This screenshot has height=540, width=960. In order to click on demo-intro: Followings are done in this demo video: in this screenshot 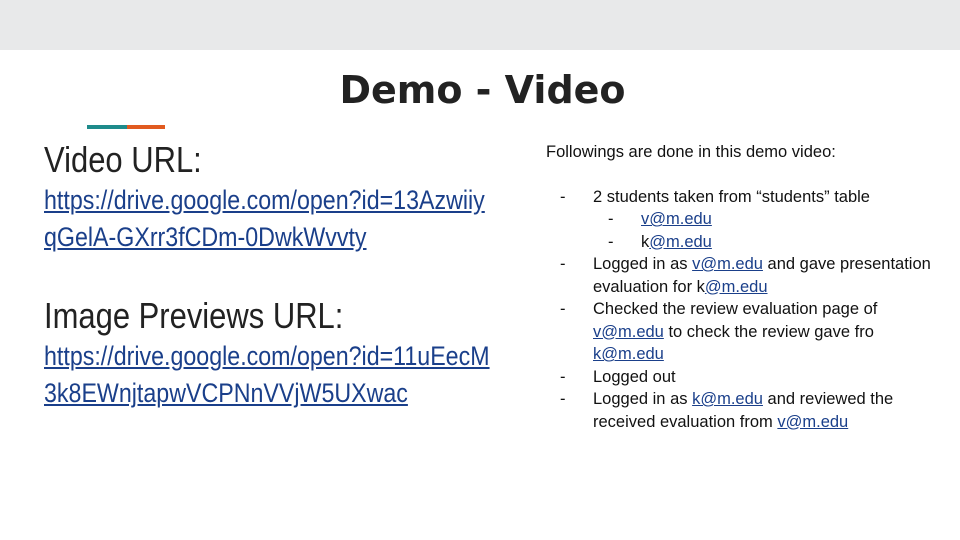, I will do `click(691, 152)`.